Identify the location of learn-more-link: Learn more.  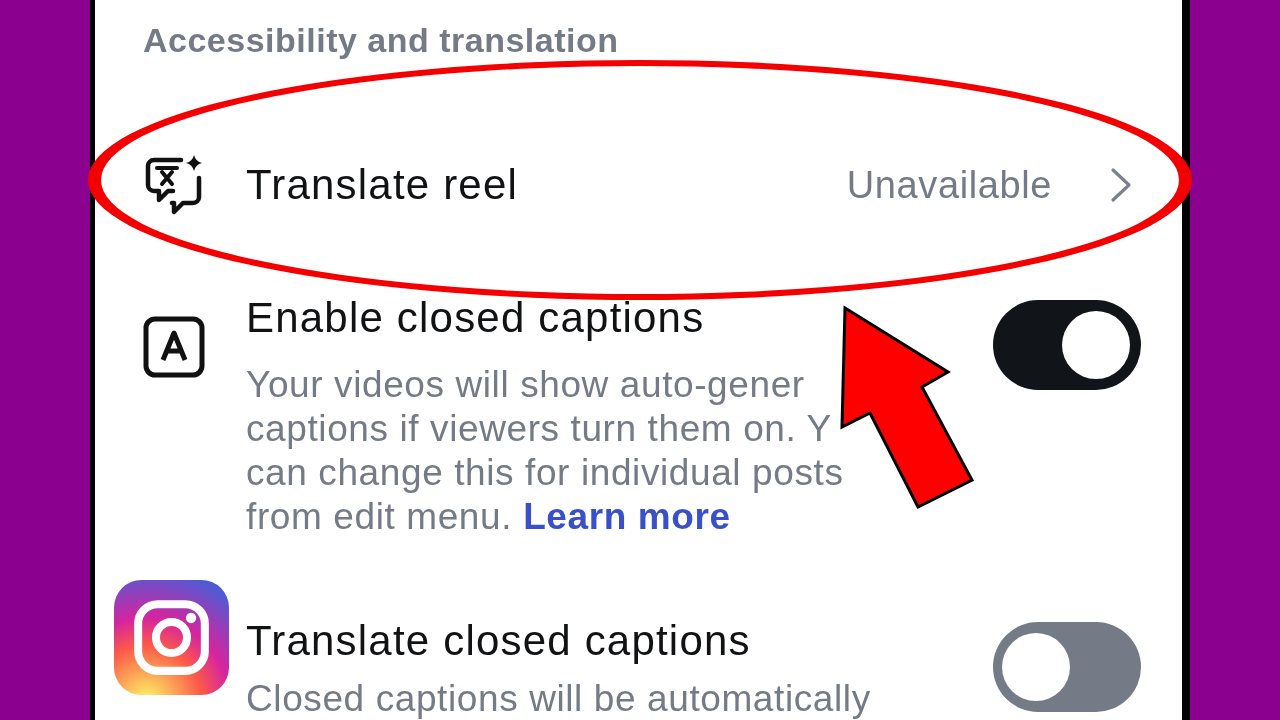
(627, 517).